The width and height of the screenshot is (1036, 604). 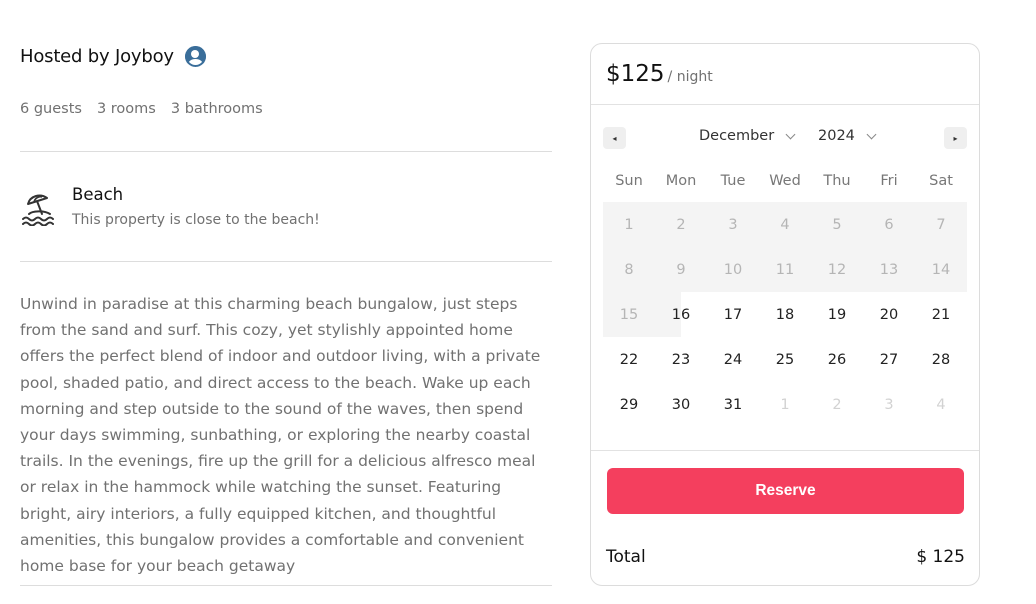 What do you see at coordinates (733, 224) in the screenshot?
I see `calendar-day-disabled: 3` at bounding box center [733, 224].